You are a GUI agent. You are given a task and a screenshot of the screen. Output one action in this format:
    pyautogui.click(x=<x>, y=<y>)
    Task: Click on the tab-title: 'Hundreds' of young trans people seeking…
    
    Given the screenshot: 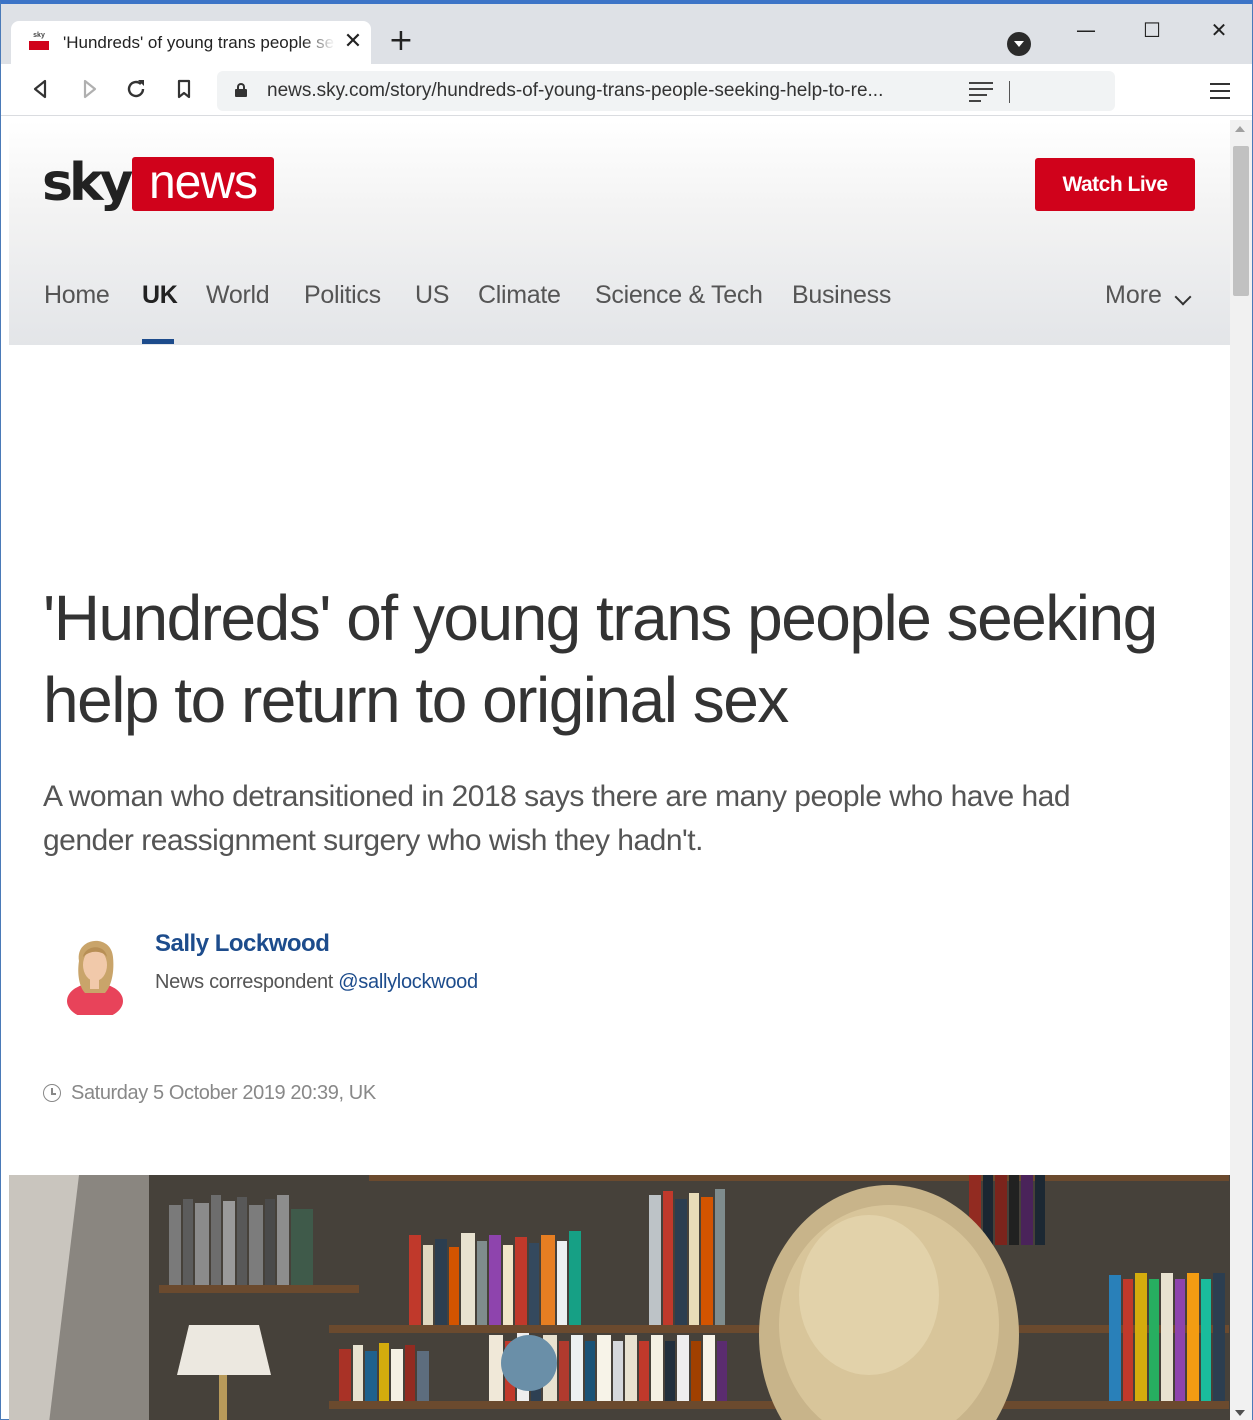 What is the action you would take?
    pyautogui.click(x=199, y=42)
    